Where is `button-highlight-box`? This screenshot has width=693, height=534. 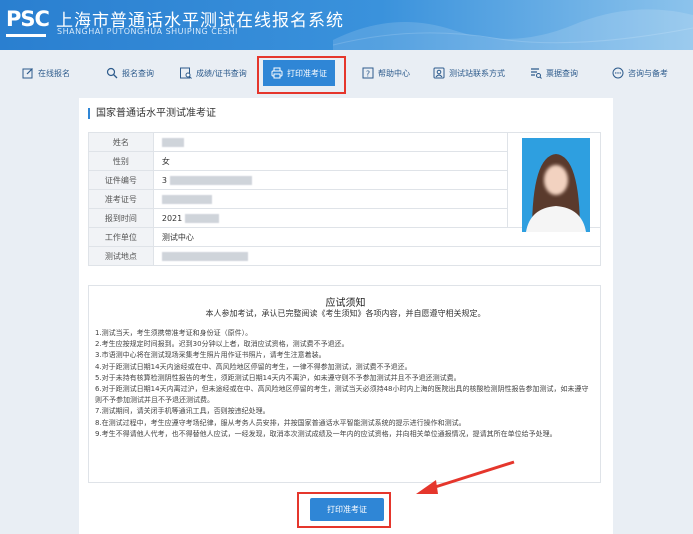
button-highlight-box is located at coordinates (344, 510).